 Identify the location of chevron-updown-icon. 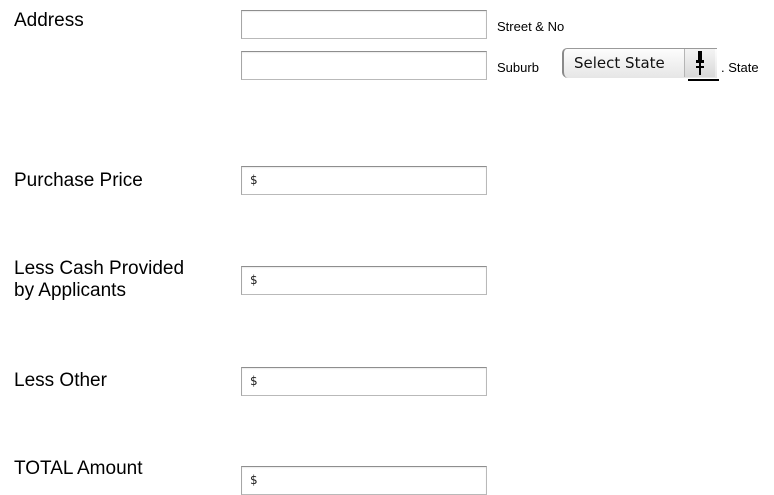
(699, 63).